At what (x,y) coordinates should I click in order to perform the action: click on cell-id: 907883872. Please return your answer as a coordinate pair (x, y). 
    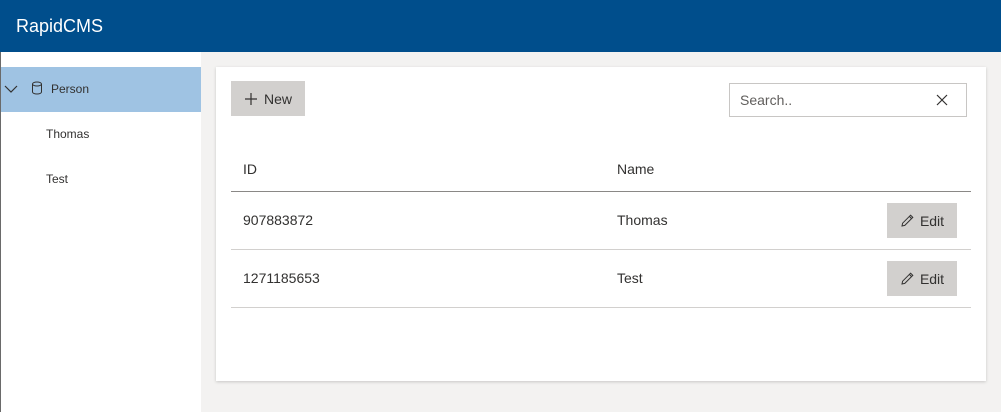
    Looking at the image, I should click on (278, 220).